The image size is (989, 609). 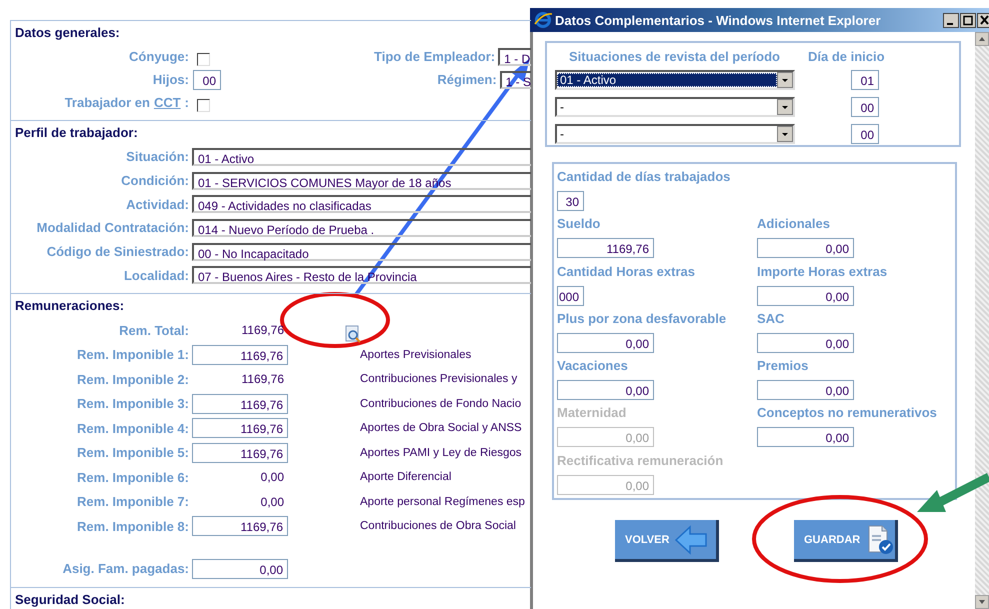 What do you see at coordinates (118, 252) in the screenshot?
I see `field-label: Código de Siniestrado:` at bounding box center [118, 252].